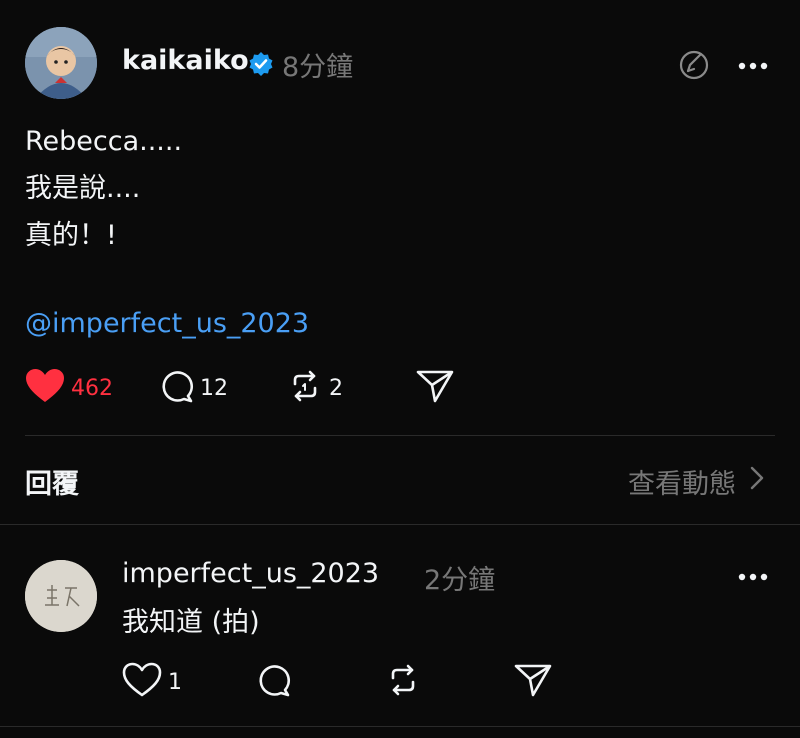  Describe the element at coordinates (753, 66) in the screenshot. I see `post-more-icon` at that location.